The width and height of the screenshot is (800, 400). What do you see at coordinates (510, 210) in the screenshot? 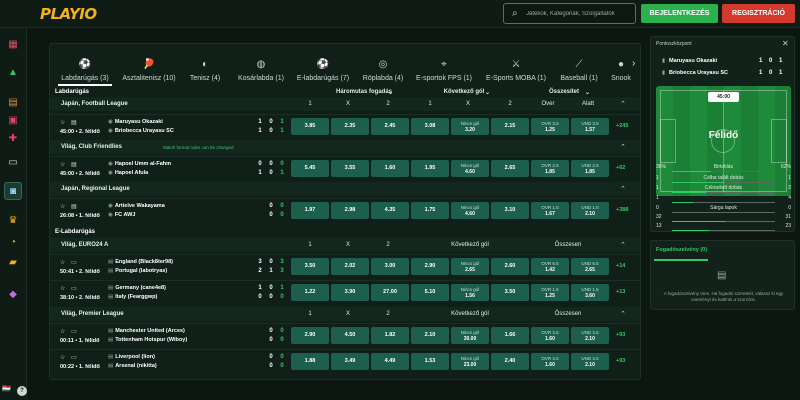
I see `odd-button: 3.10` at bounding box center [510, 210].